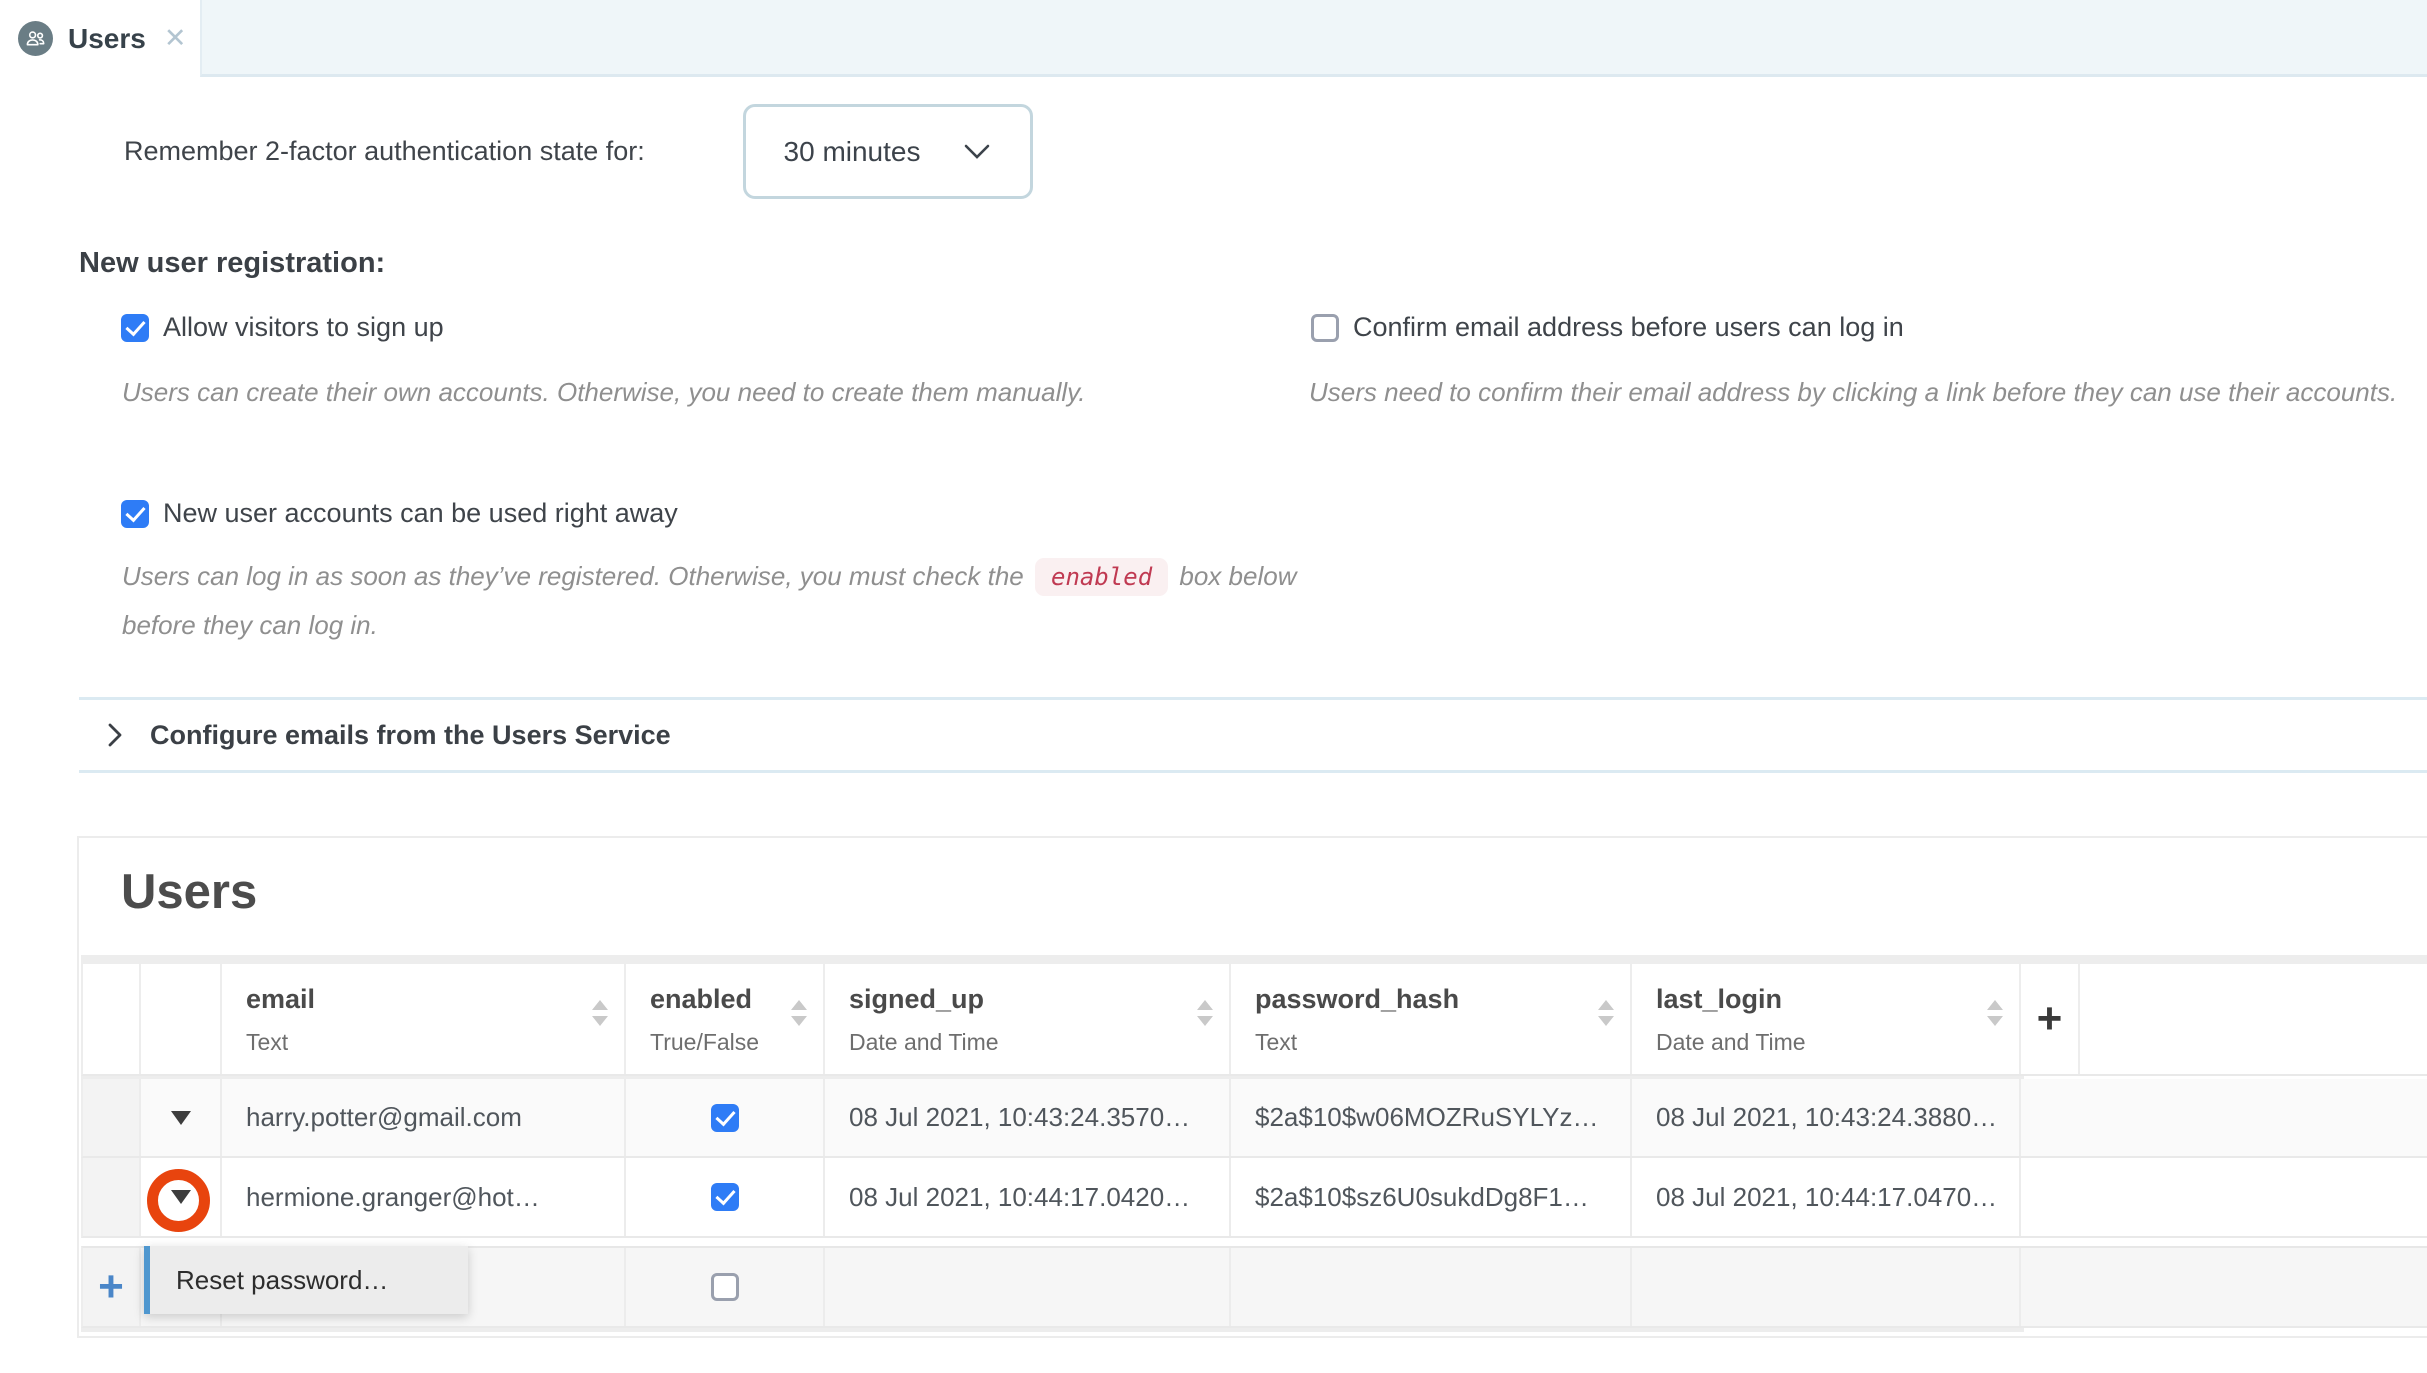 The width and height of the screenshot is (2427, 1373). I want to click on new-row-cell-last-login, so click(1826, 1287).